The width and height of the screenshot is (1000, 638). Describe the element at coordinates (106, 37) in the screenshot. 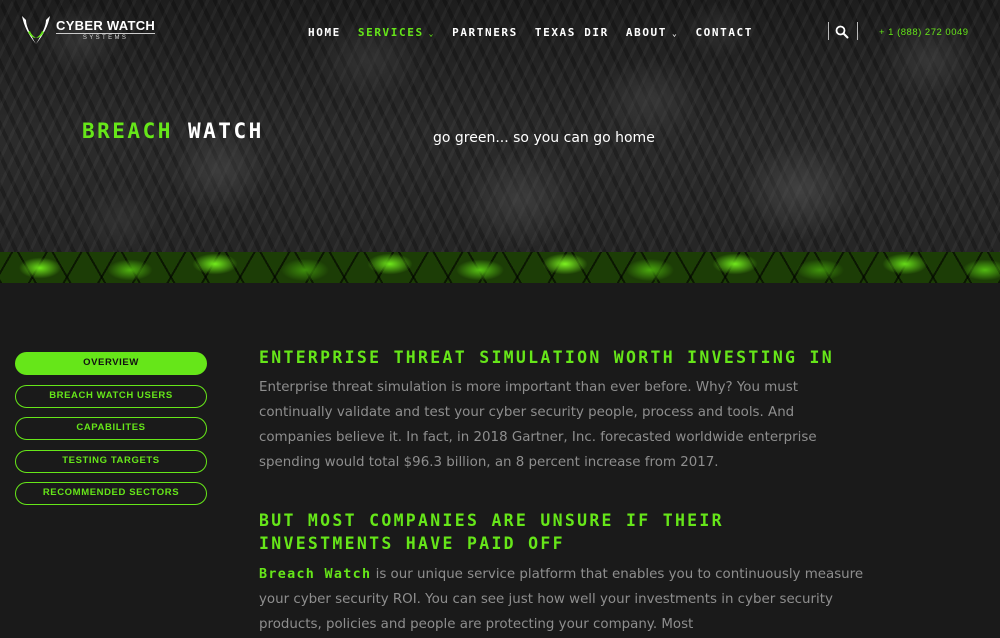

I see `logo-subtitle: SYSTEMS` at that location.